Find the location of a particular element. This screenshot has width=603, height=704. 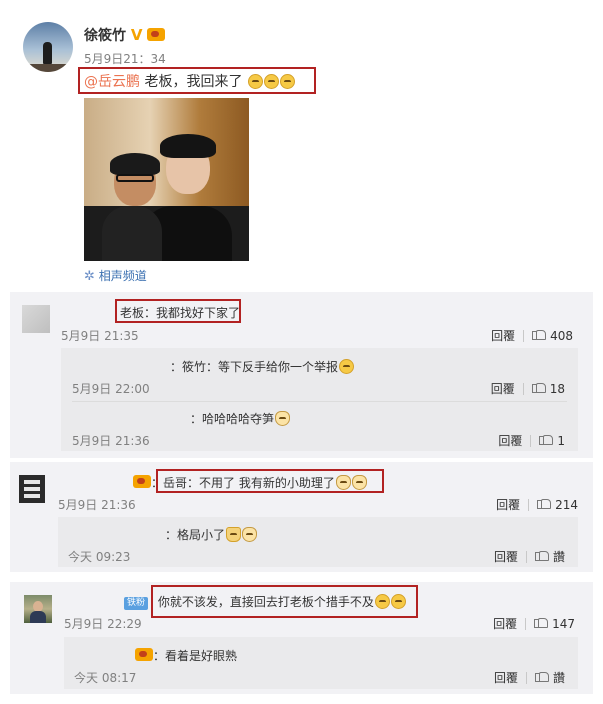

iron-fan-tag: 铁粉 is located at coordinates (136, 603).